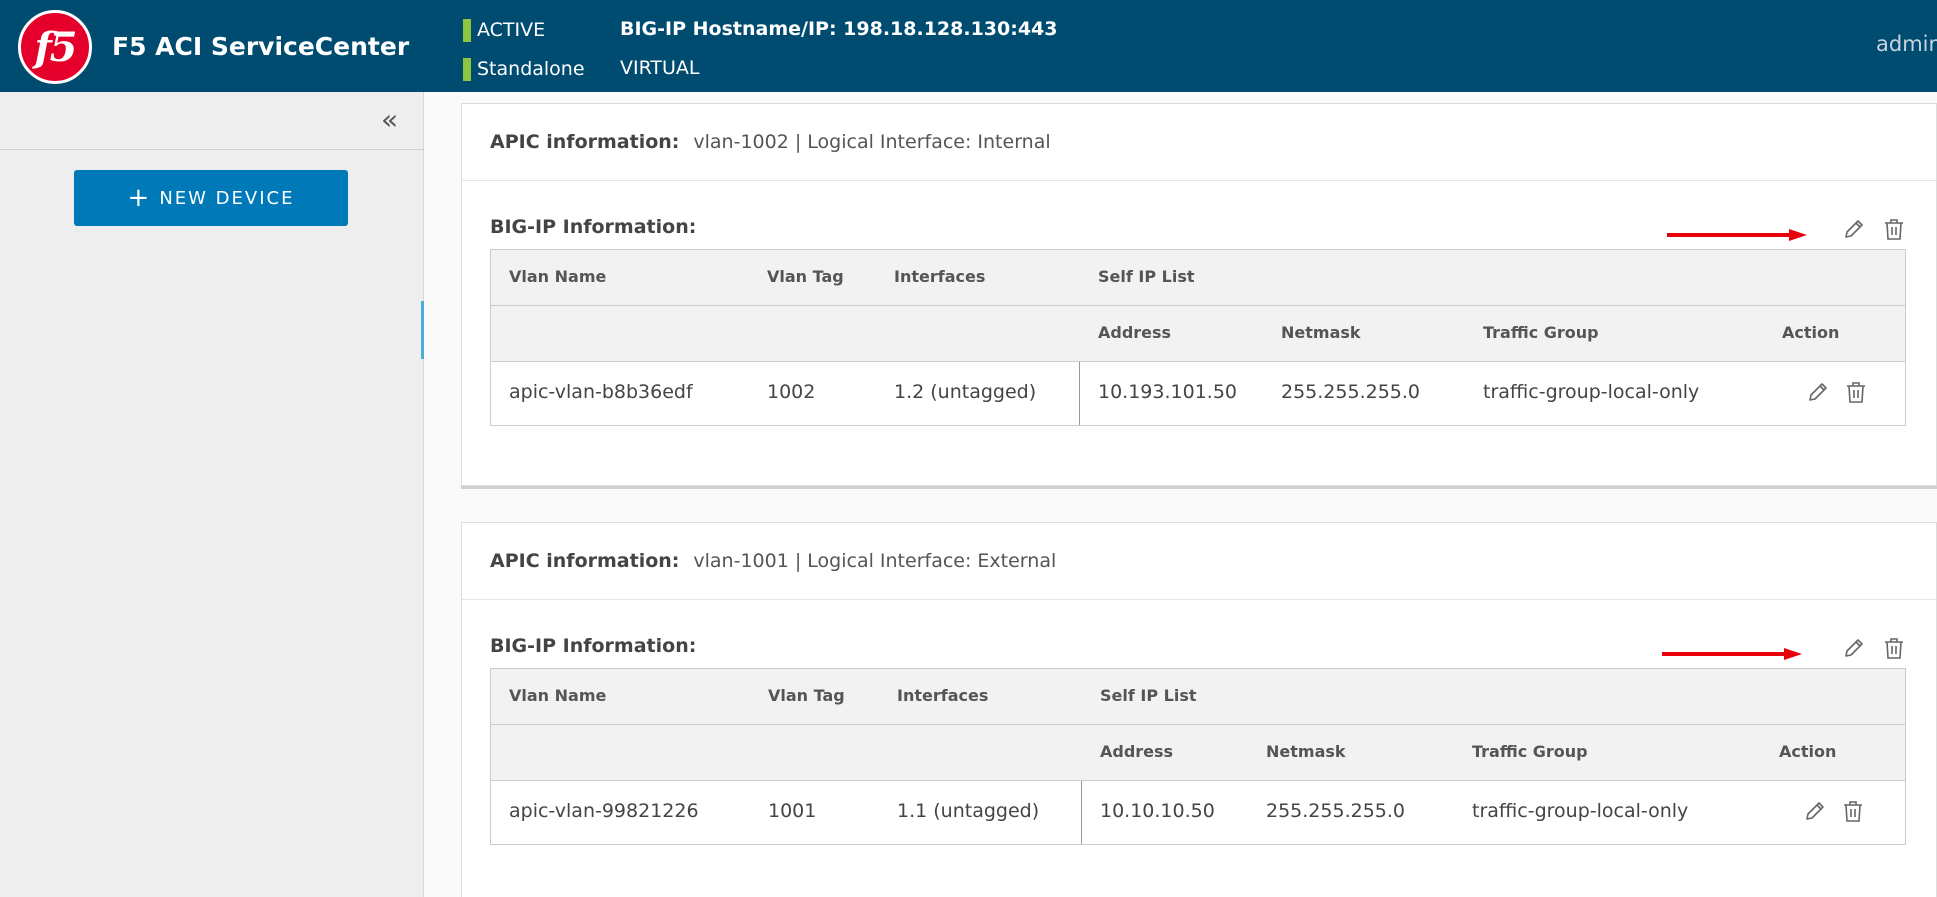  I want to click on double-chevron-left-icon: «, so click(389, 120).